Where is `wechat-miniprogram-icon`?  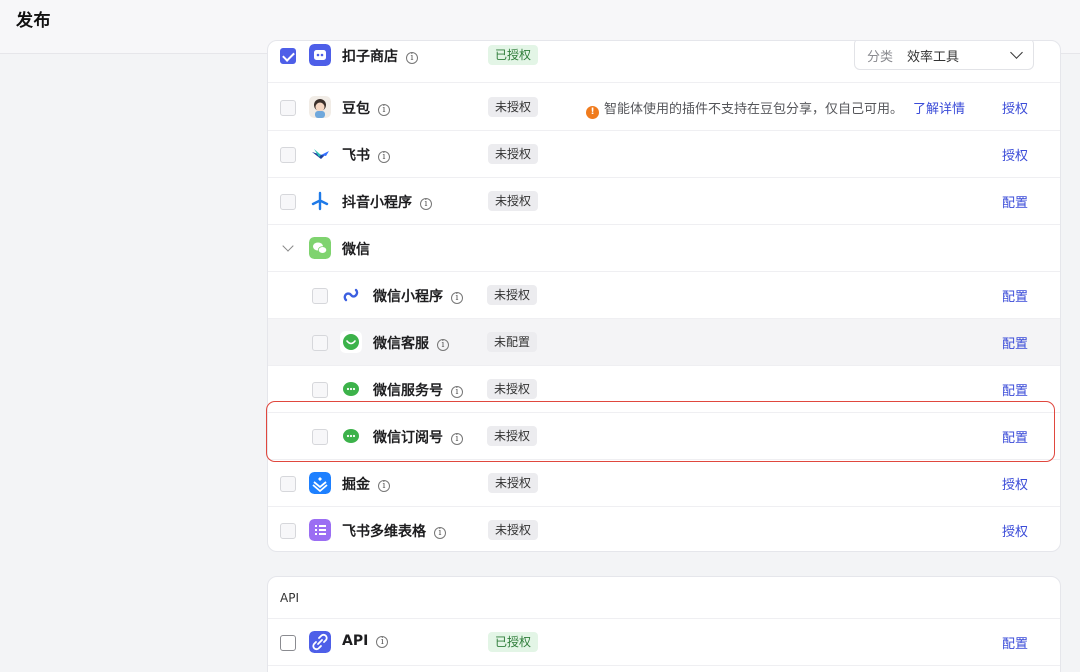 wechat-miniprogram-icon is located at coordinates (351, 295).